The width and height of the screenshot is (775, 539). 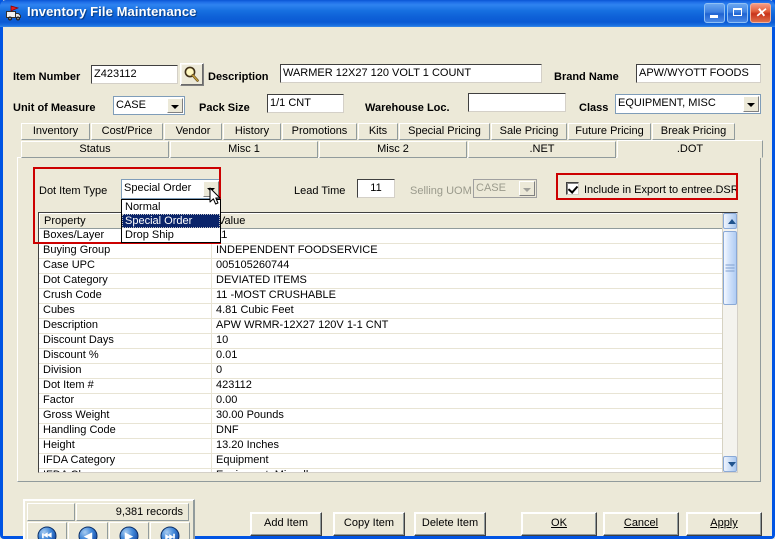 What do you see at coordinates (388, 401) in the screenshot?
I see `table-row: Factor 0.00` at bounding box center [388, 401].